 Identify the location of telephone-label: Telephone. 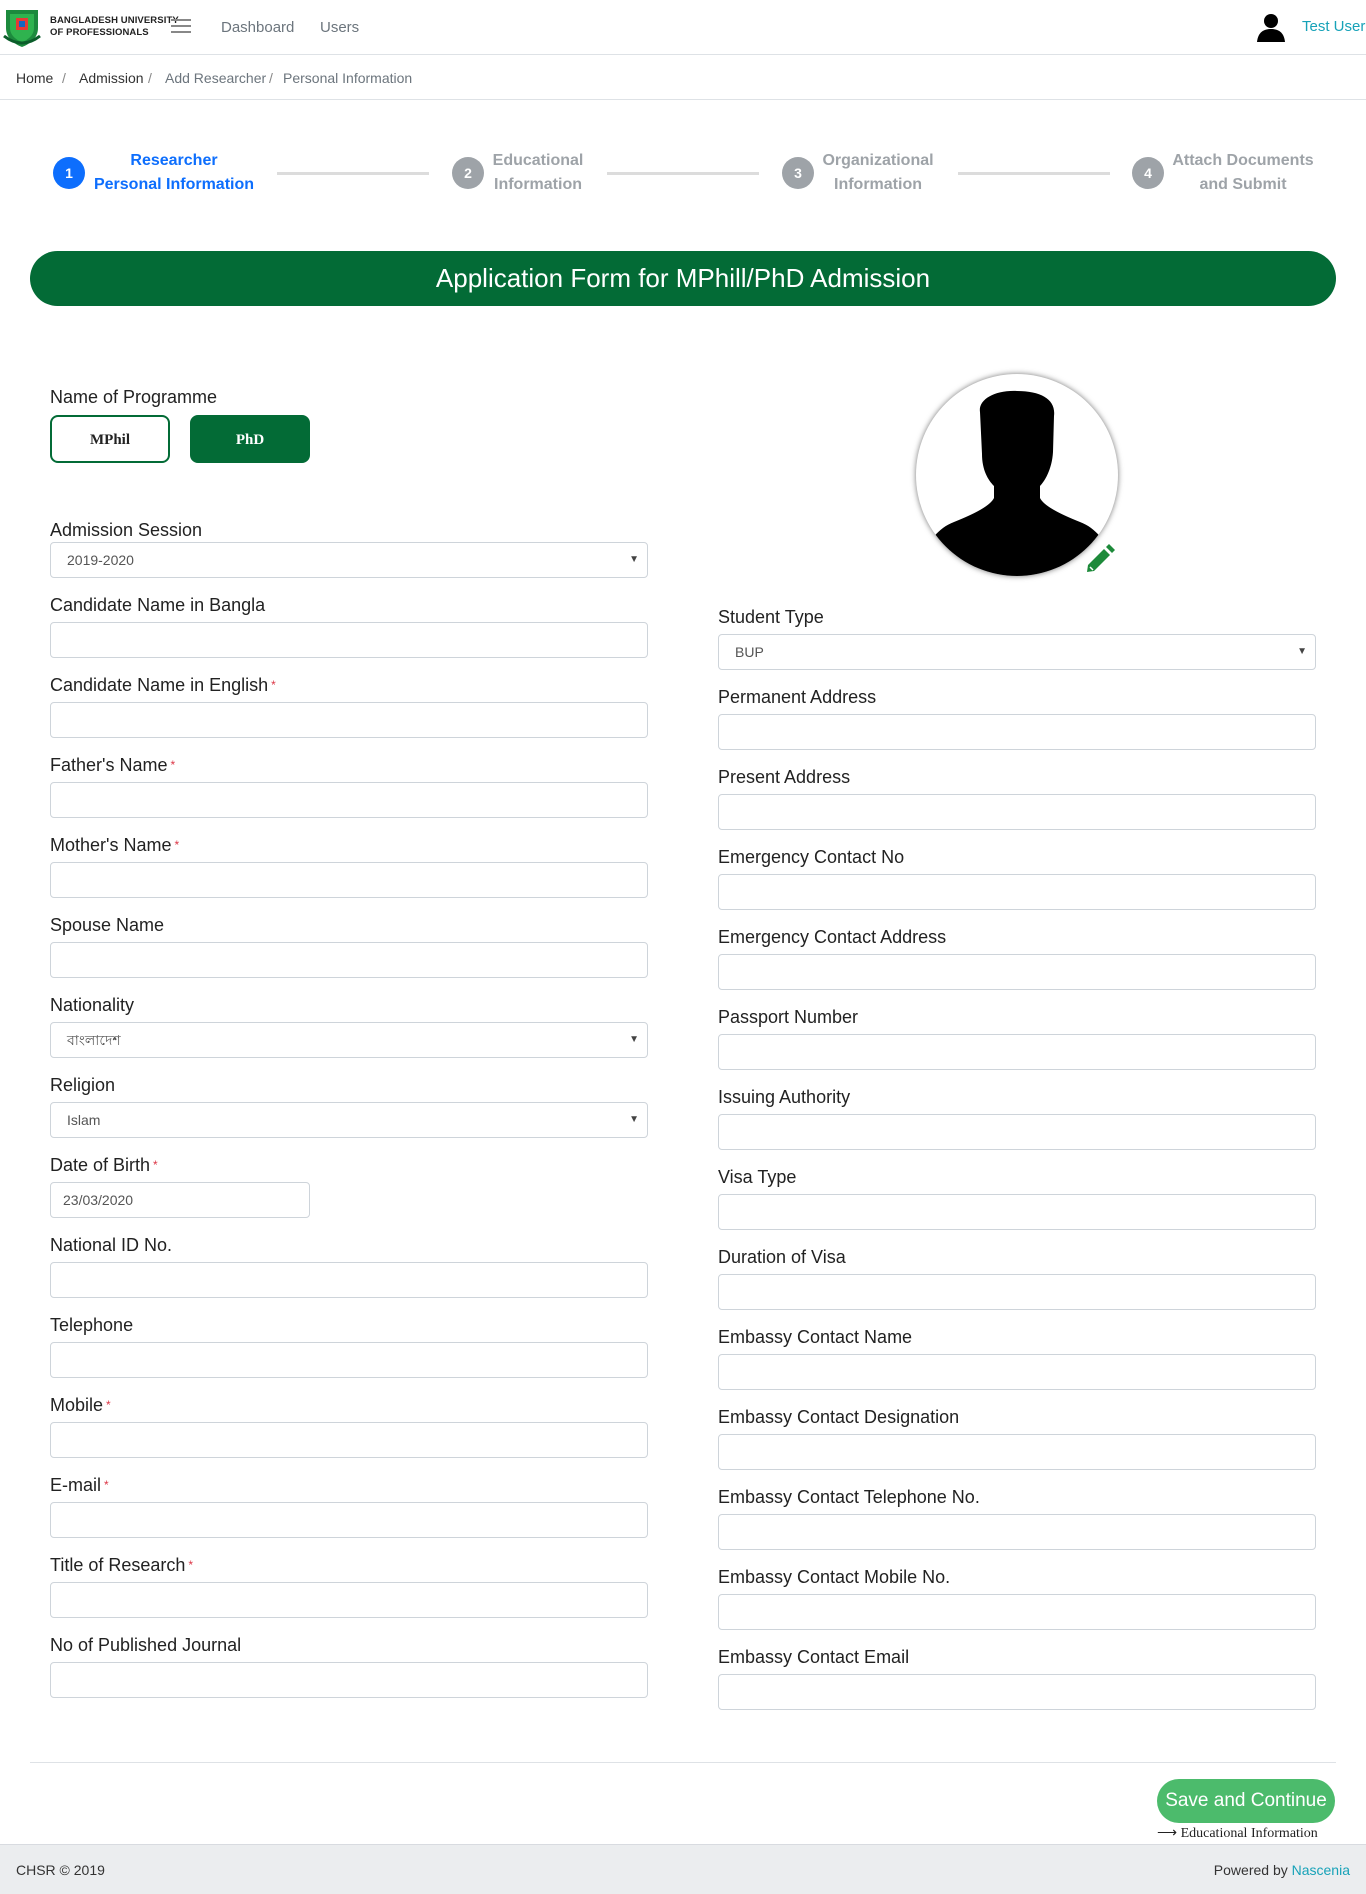
(92, 1325).